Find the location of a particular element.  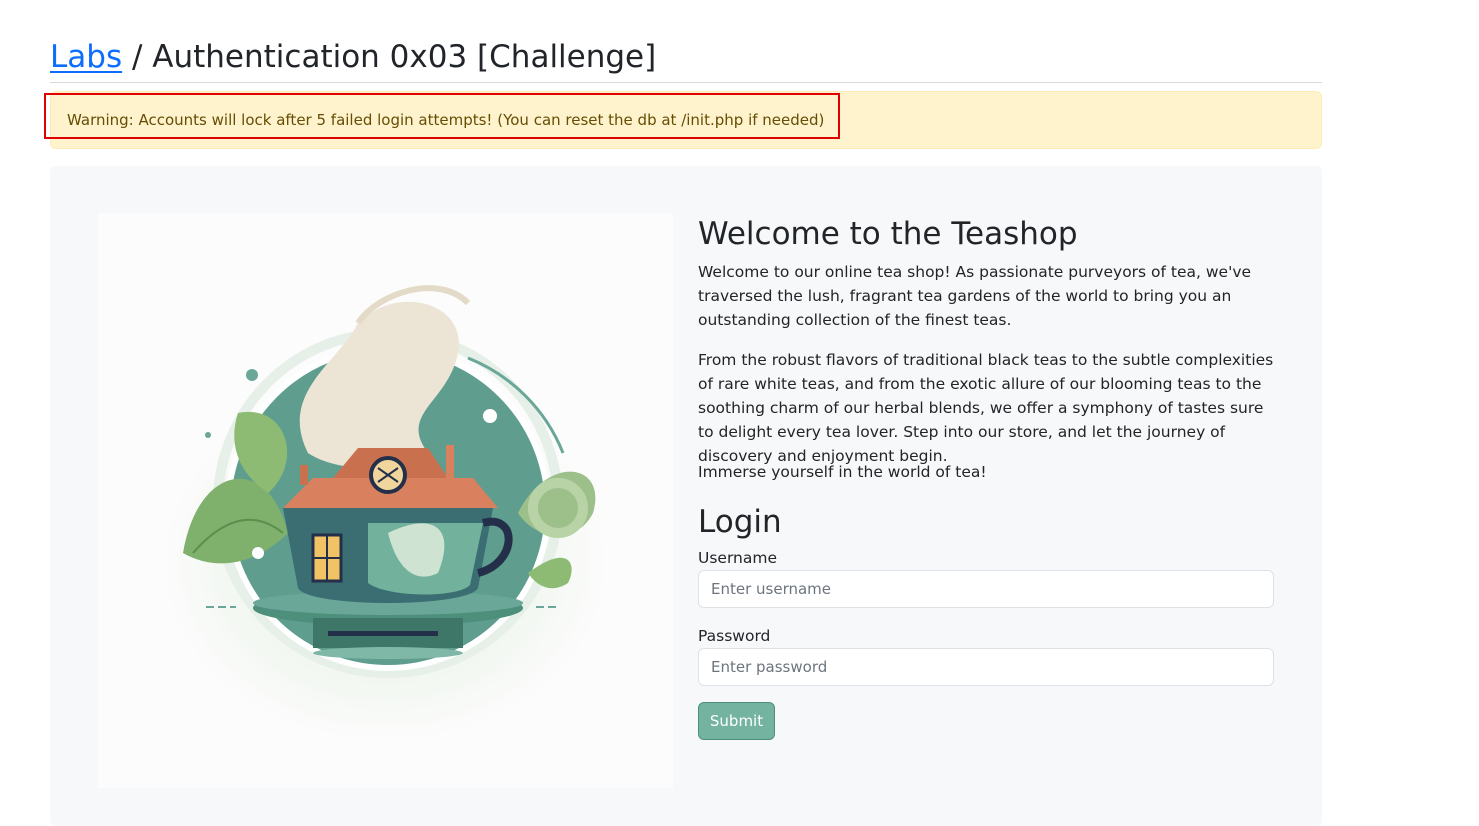

heading-divider is located at coordinates (686, 82).